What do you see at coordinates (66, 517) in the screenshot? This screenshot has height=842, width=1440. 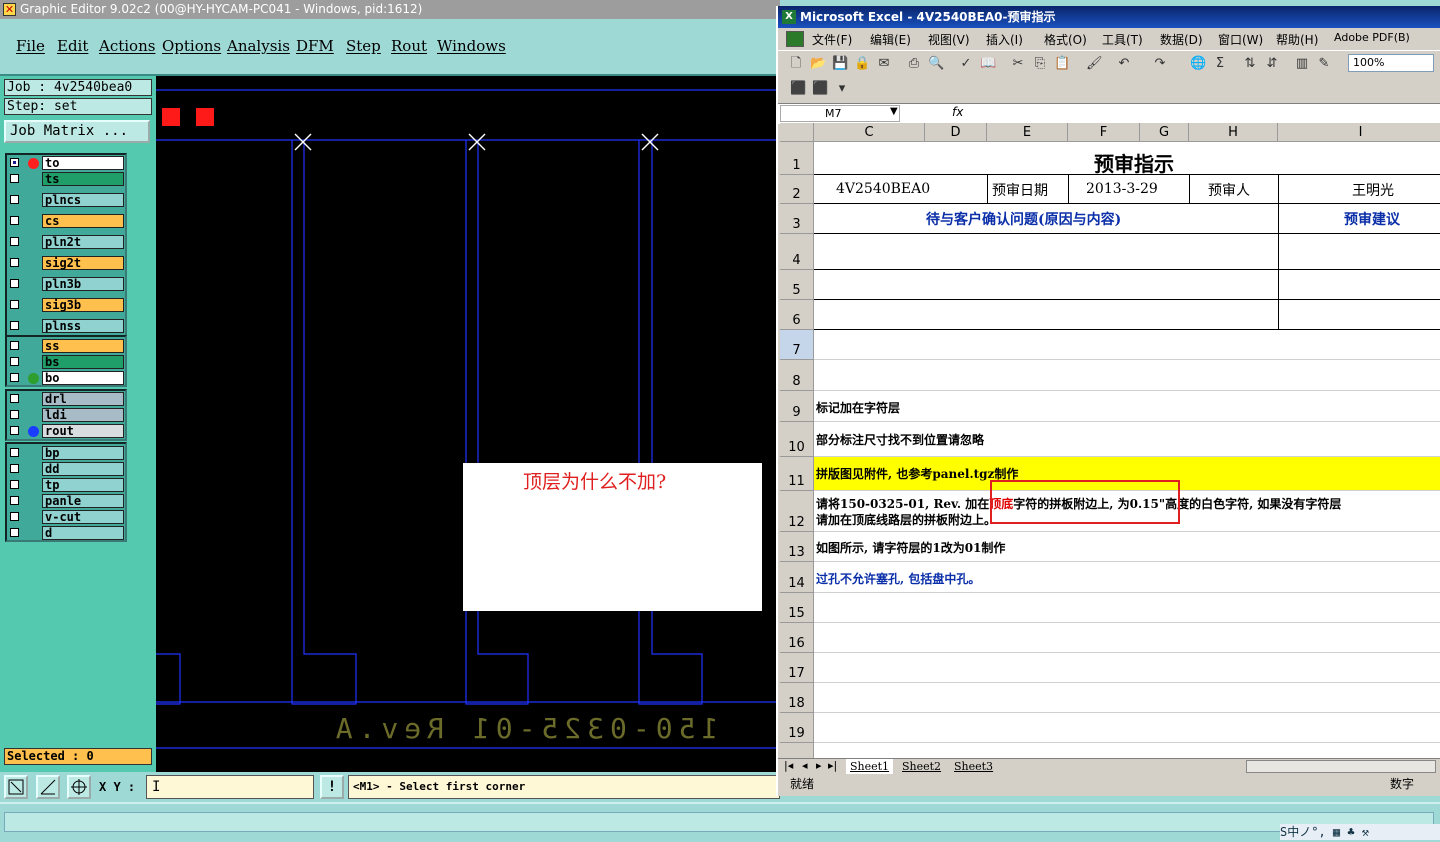 I see `layer-v-cut: v-cut` at bounding box center [66, 517].